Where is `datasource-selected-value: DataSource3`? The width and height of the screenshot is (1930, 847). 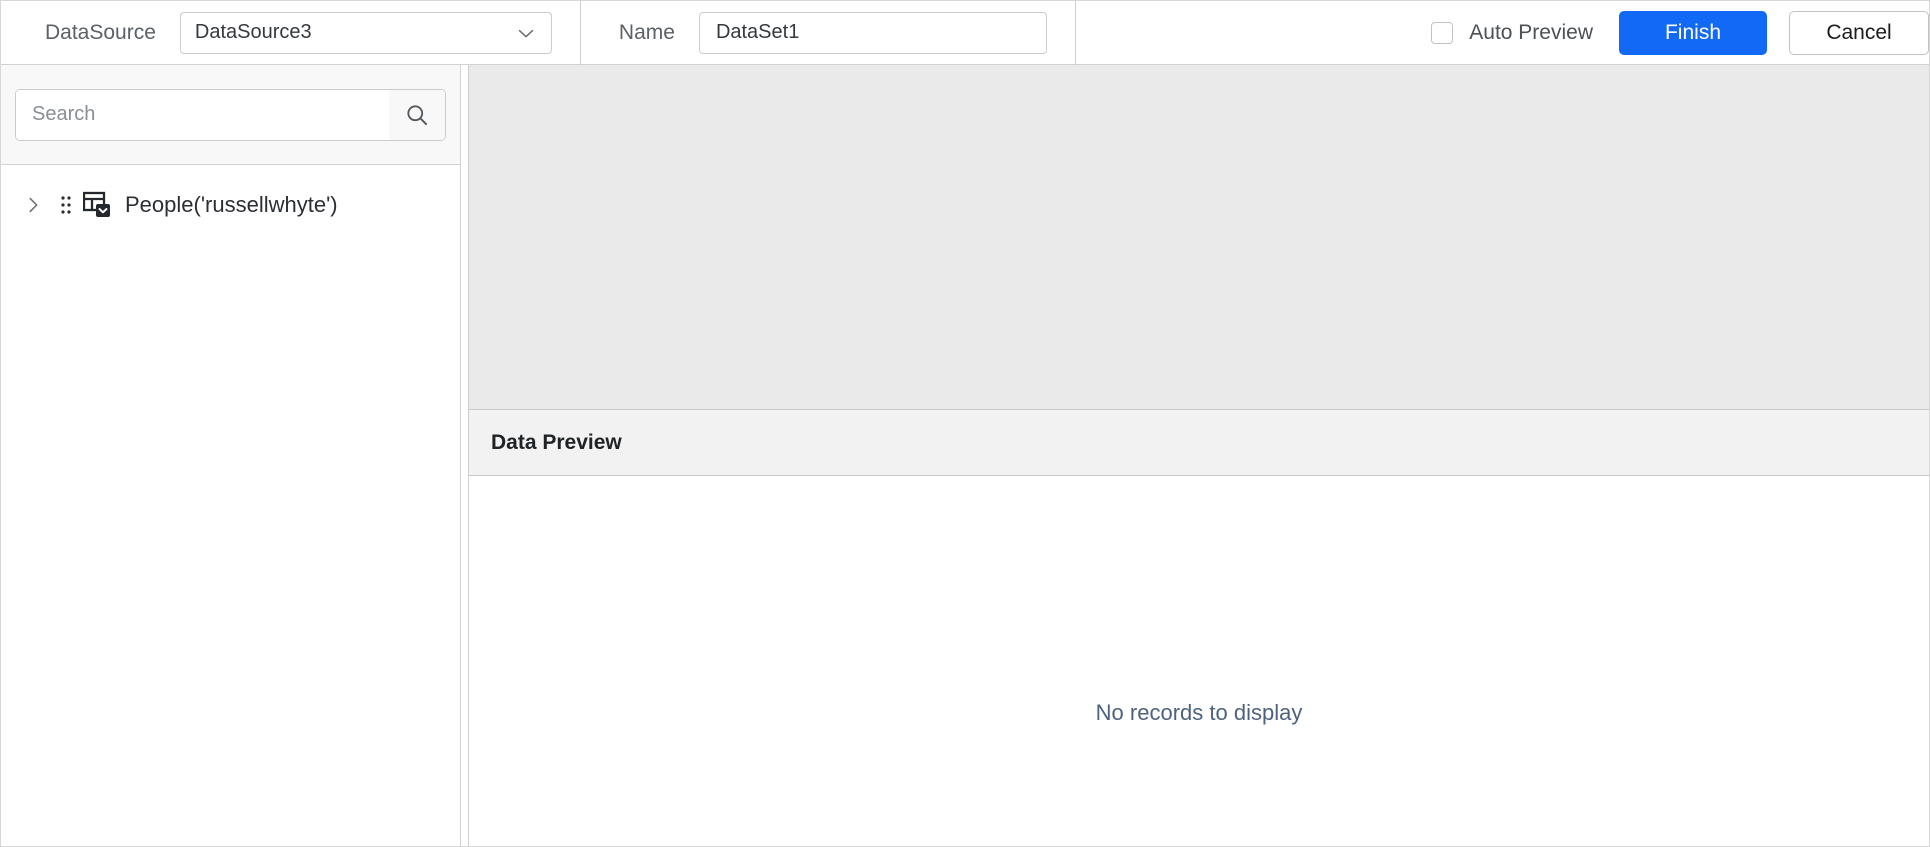 datasource-selected-value: DataSource3 is located at coordinates (253, 32).